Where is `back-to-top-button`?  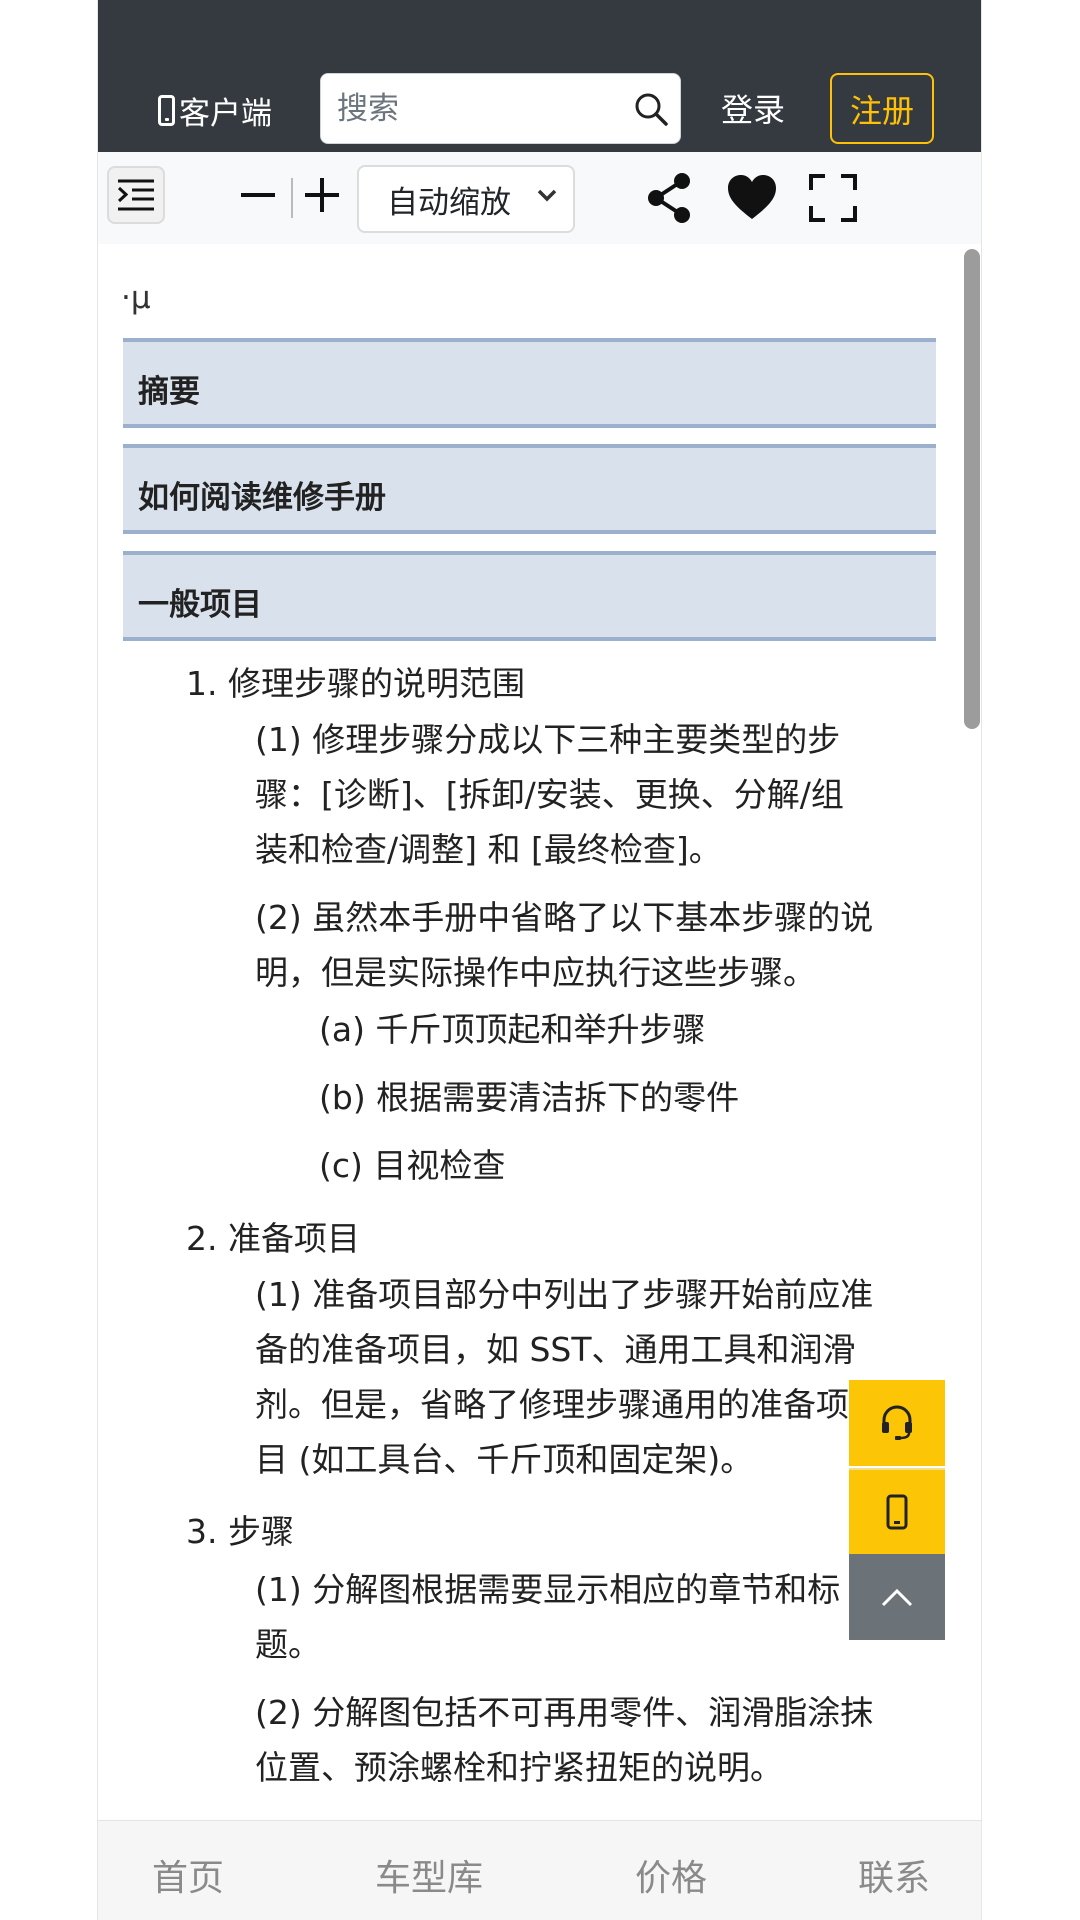 back-to-top-button is located at coordinates (897, 1597).